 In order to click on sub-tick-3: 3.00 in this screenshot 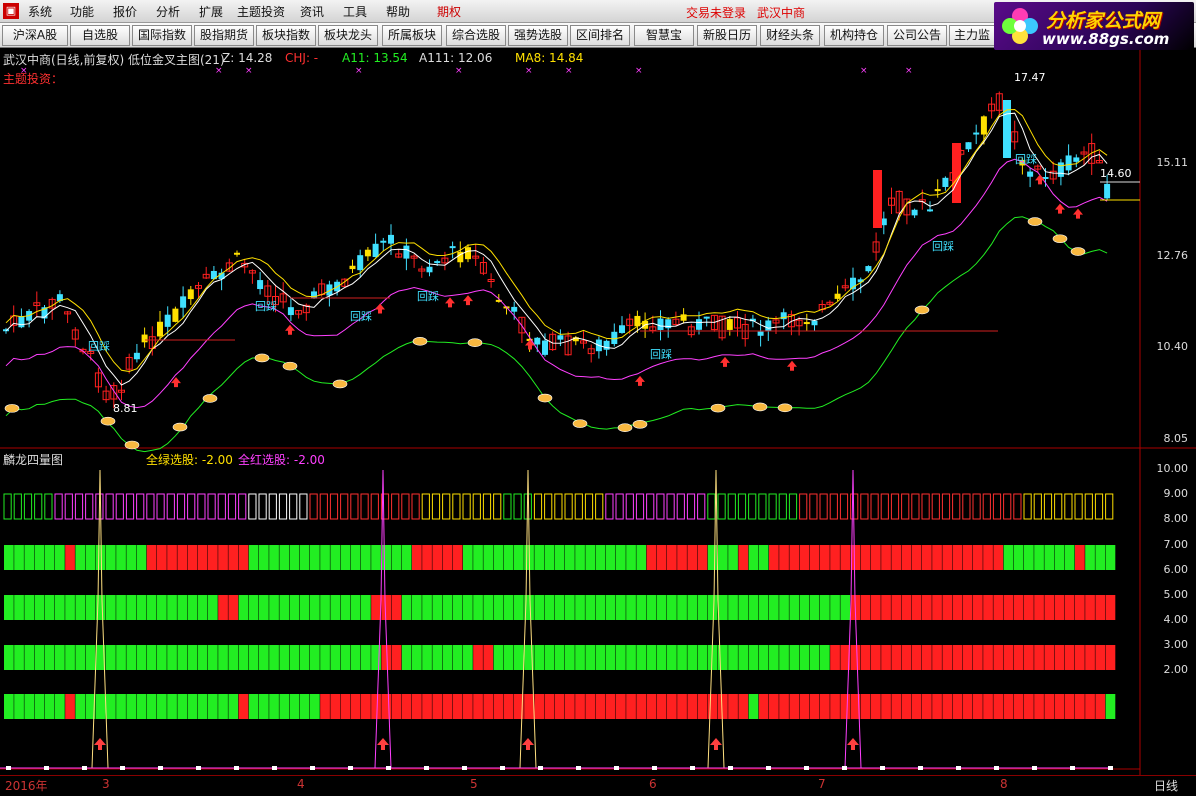, I will do `click(1176, 644)`.